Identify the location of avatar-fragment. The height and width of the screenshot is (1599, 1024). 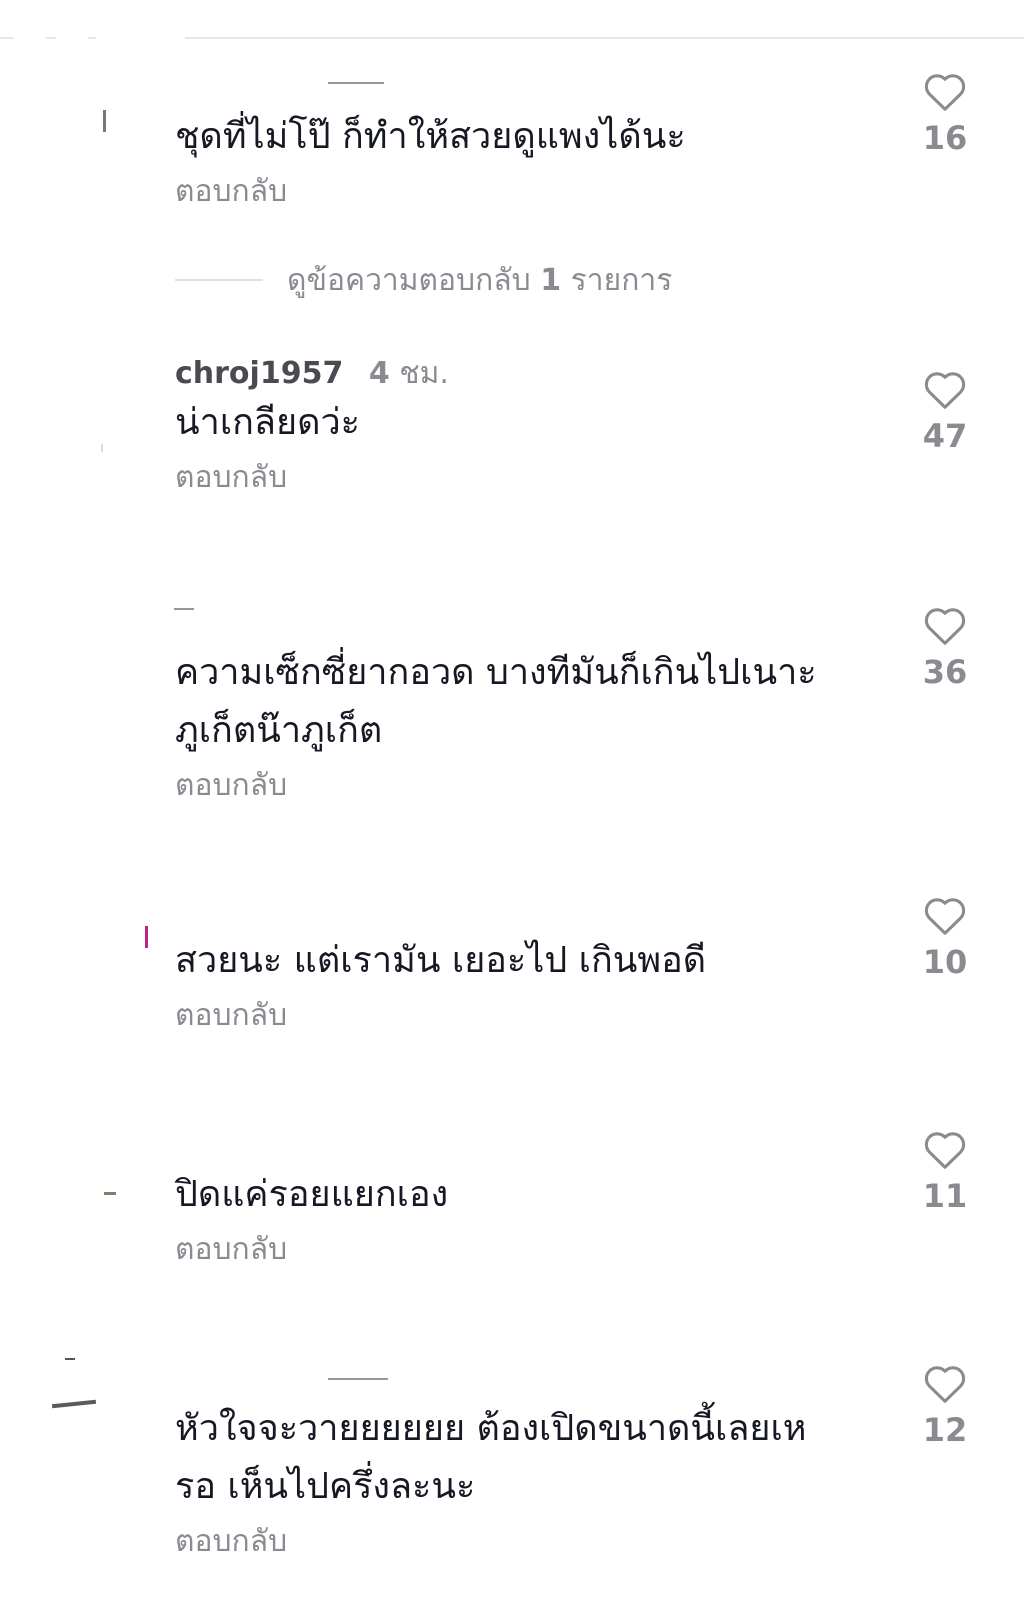
(74, 1404).